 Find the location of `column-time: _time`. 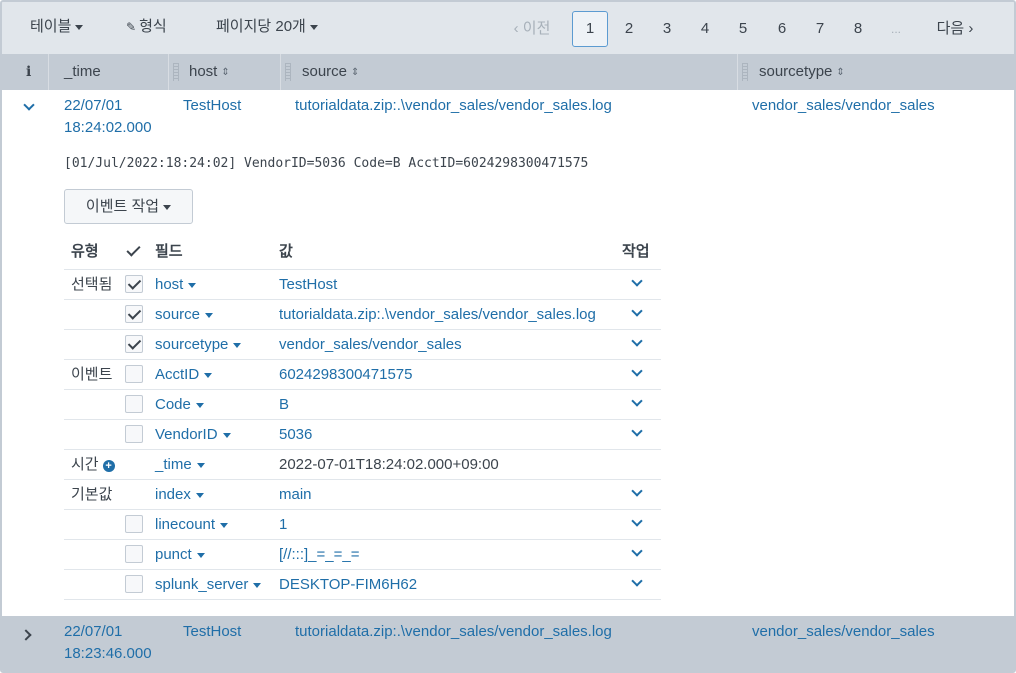

column-time: _time is located at coordinates (82, 72).